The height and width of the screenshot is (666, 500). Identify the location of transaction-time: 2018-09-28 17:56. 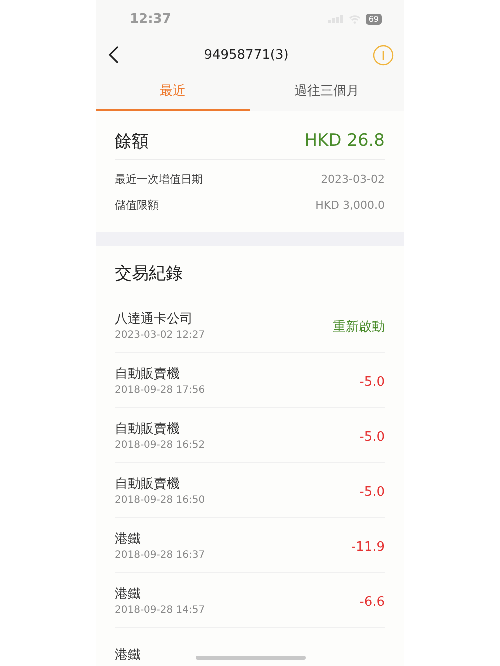
(160, 390).